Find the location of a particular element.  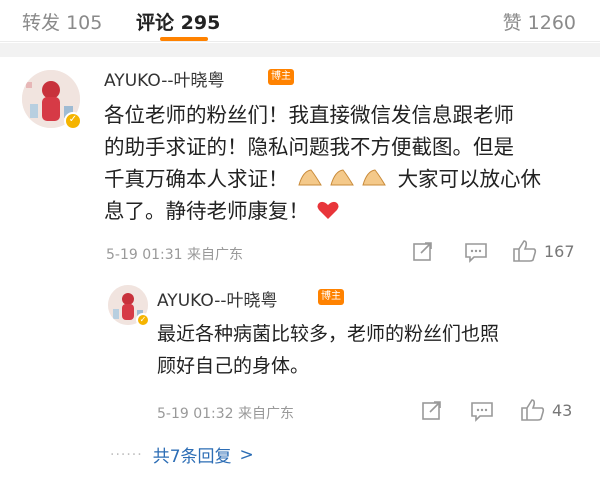

reply-line: 顾好自己的身体。 is located at coordinates (233, 366).